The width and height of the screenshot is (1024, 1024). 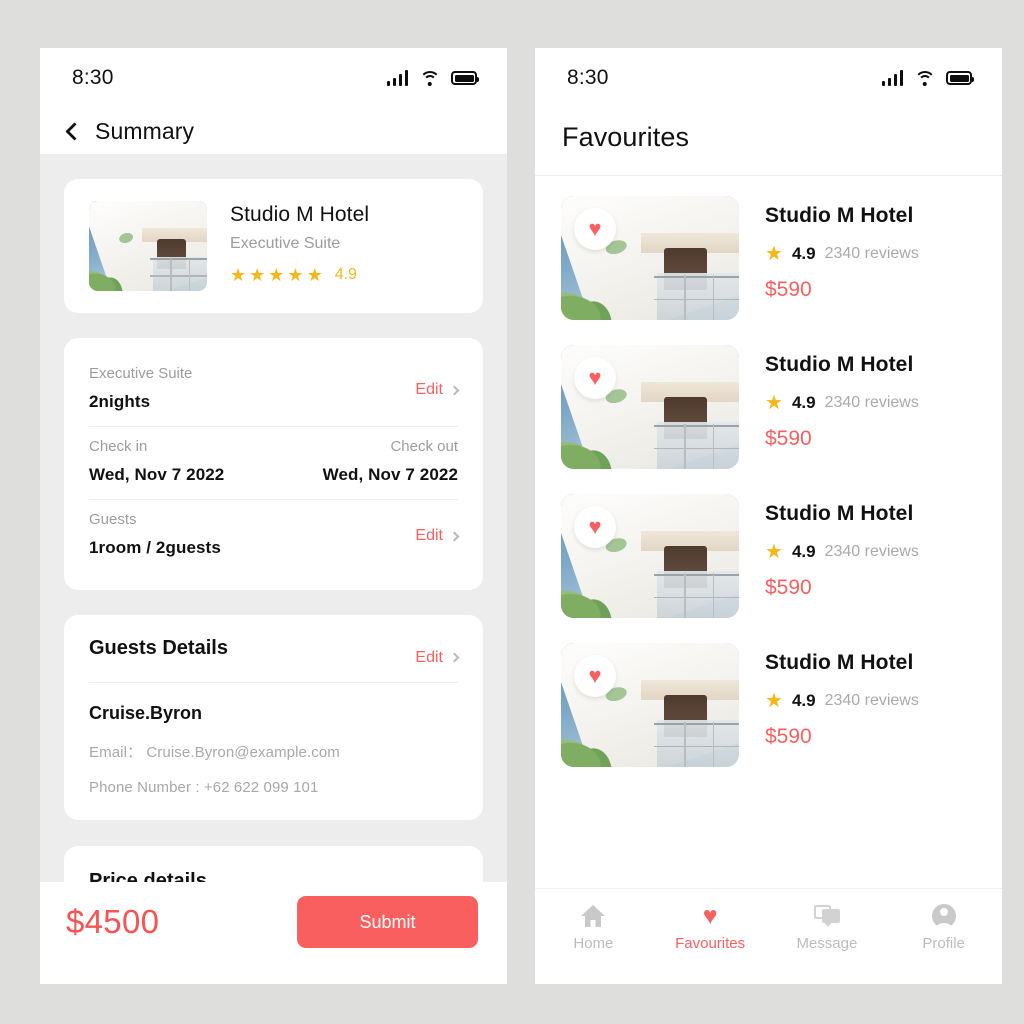 I want to click on edit-guest-details-label: Edit, so click(x=429, y=657).